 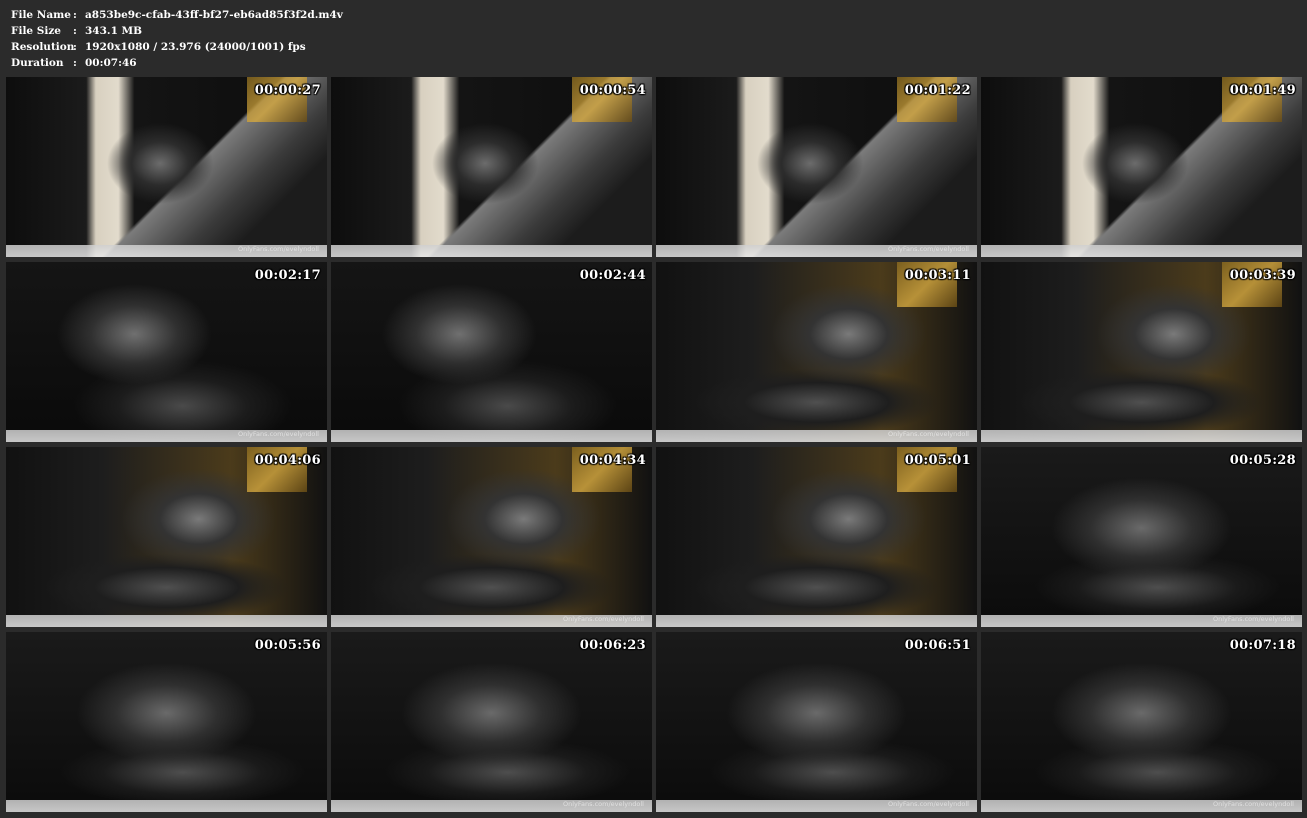 I want to click on video-thumbnail: 00:04:06, so click(x=166, y=537).